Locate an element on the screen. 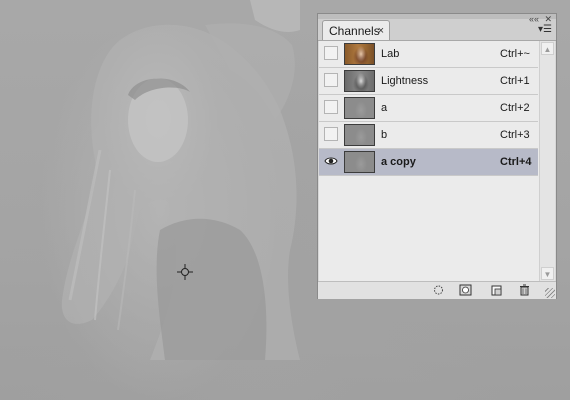  channel-name: a is located at coordinates (384, 108).